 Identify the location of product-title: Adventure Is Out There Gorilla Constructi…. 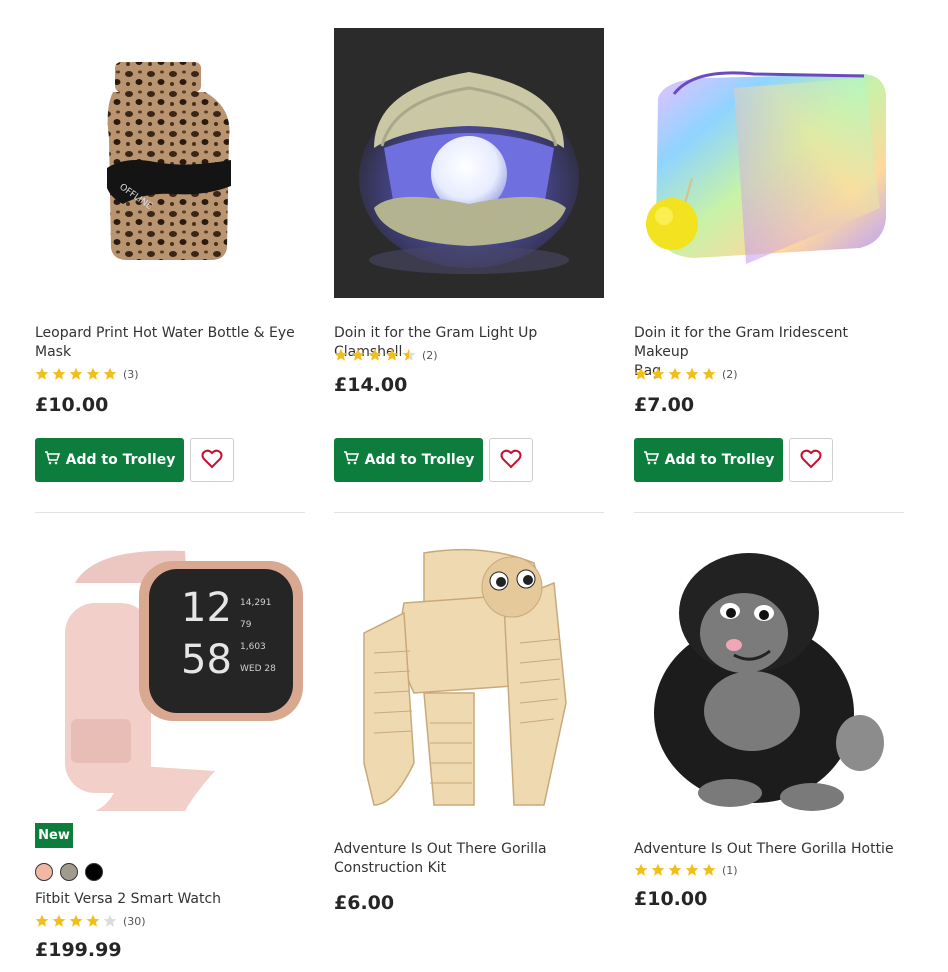
(469, 859).